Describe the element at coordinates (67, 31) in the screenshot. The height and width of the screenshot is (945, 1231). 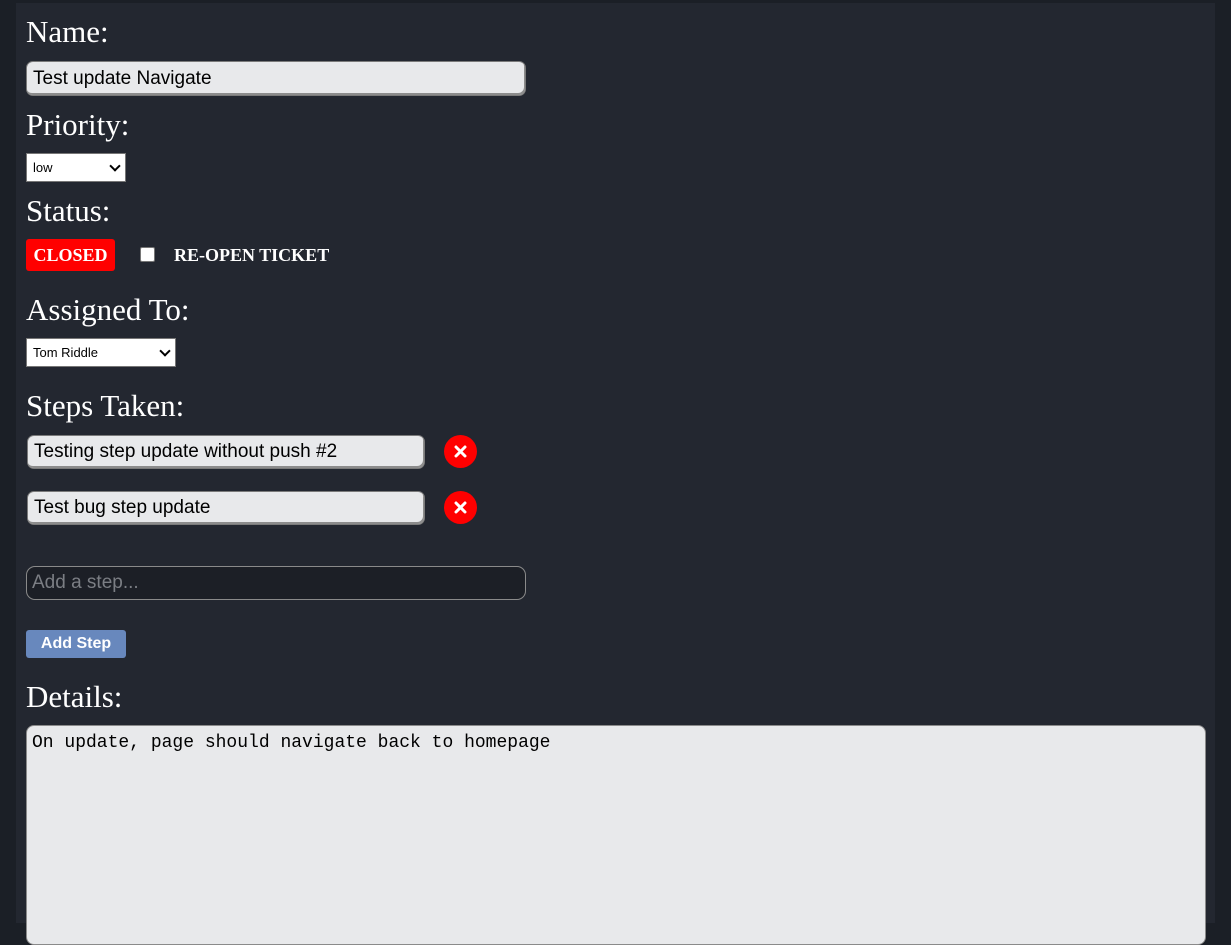
I see `name-label: Name:` at that location.